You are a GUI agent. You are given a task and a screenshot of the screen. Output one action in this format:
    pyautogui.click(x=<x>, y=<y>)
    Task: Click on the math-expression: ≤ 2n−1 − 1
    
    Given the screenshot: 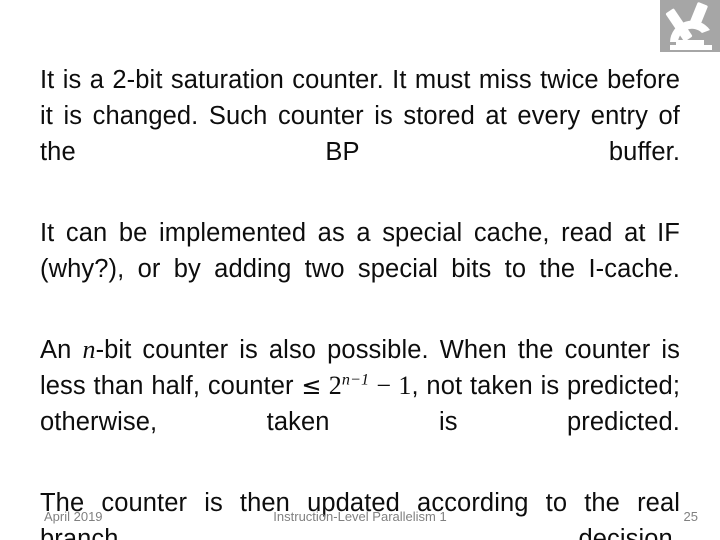 What is the action you would take?
    pyautogui.click(x=356, y=385)
    